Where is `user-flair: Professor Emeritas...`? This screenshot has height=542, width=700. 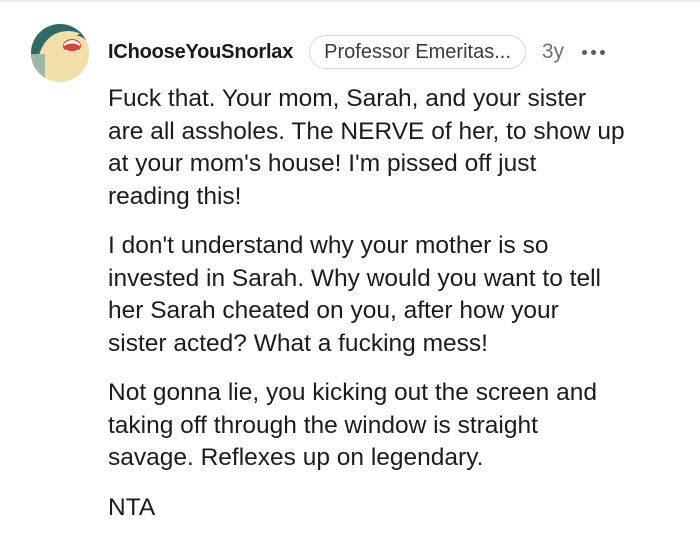 user-flair: Professor Emeritas... is located at coordinates (417, 52).